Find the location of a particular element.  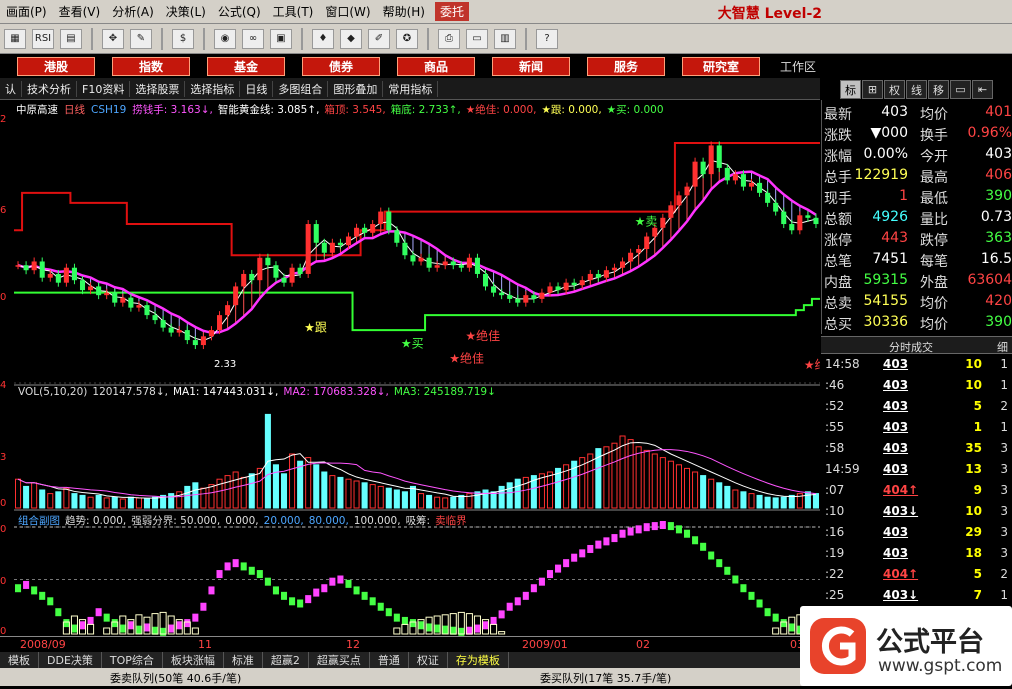

star-icon: ✪ is located at coordinates (407, 38).